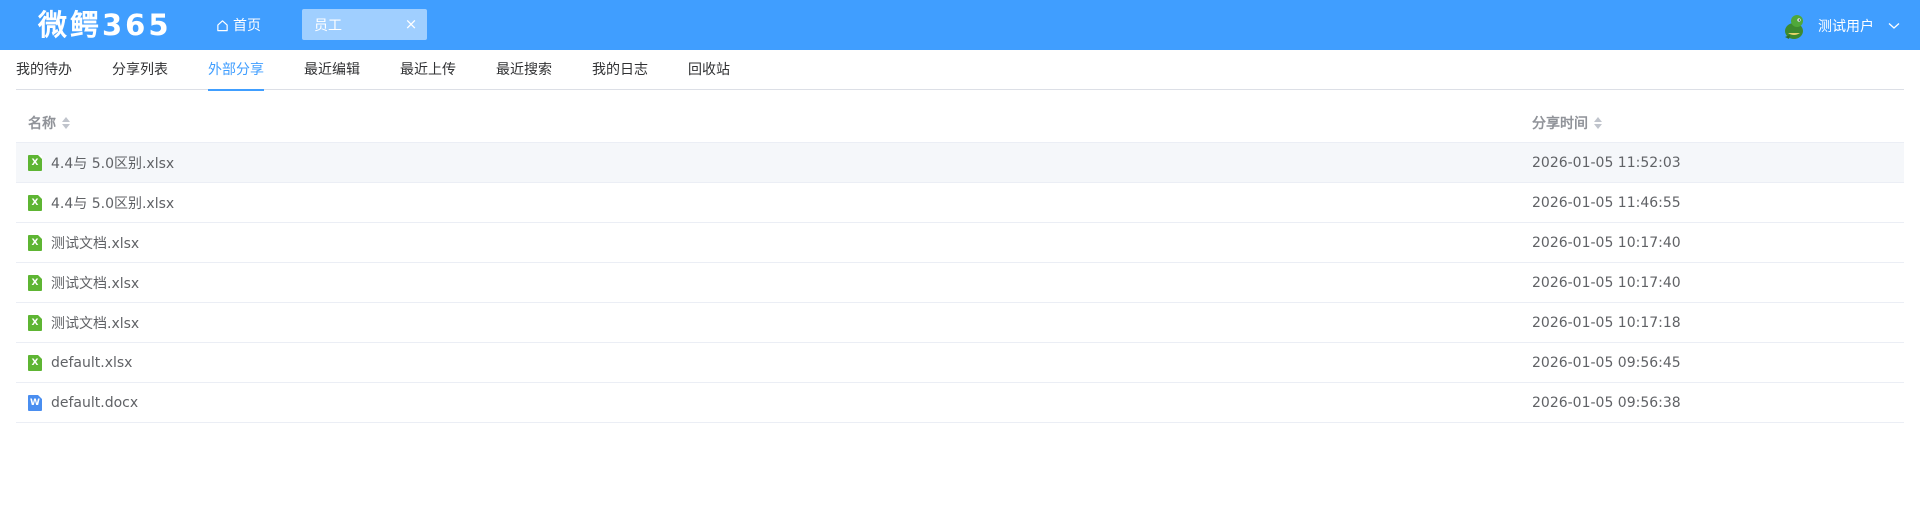 This screenshot has width=1920, height=530. What do you see at coordinates (236, 70) in the screenshot?
I see `tab-external-share: 外部分享` at bounding box center [236, 70].